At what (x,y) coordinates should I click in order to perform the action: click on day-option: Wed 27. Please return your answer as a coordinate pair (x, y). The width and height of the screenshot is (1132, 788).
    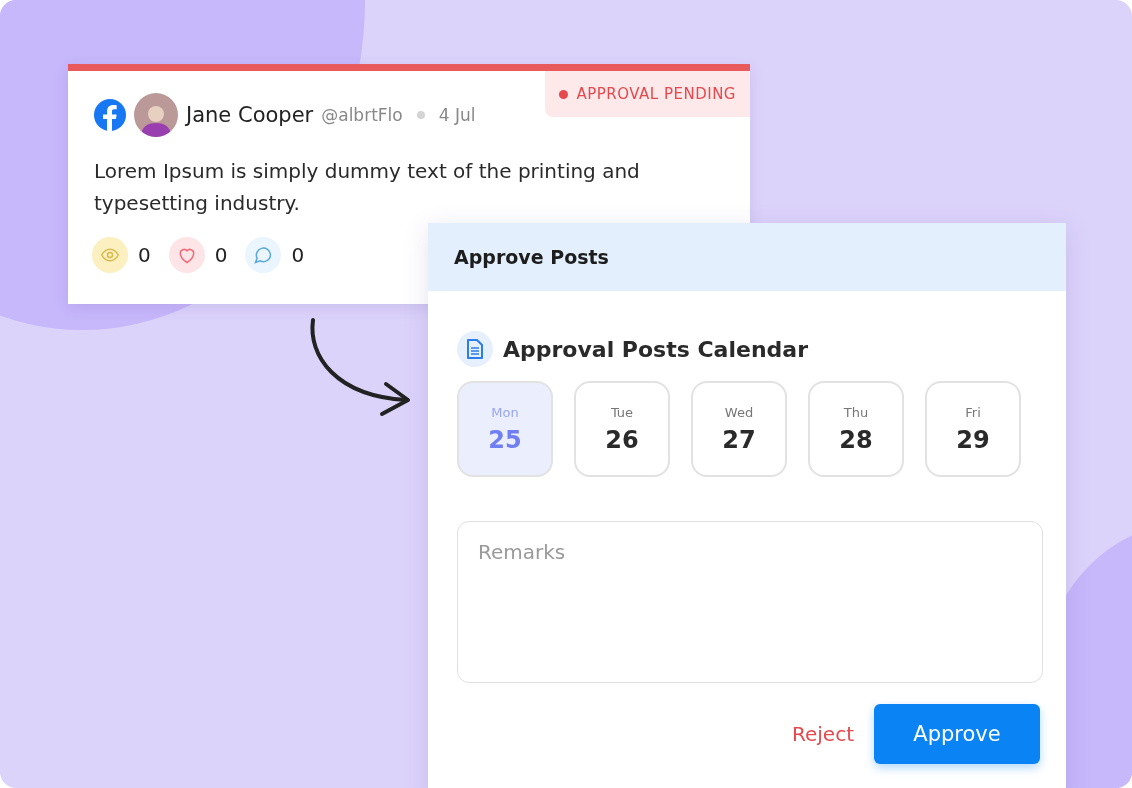
    Looking at the image, I should click on (739, 429).